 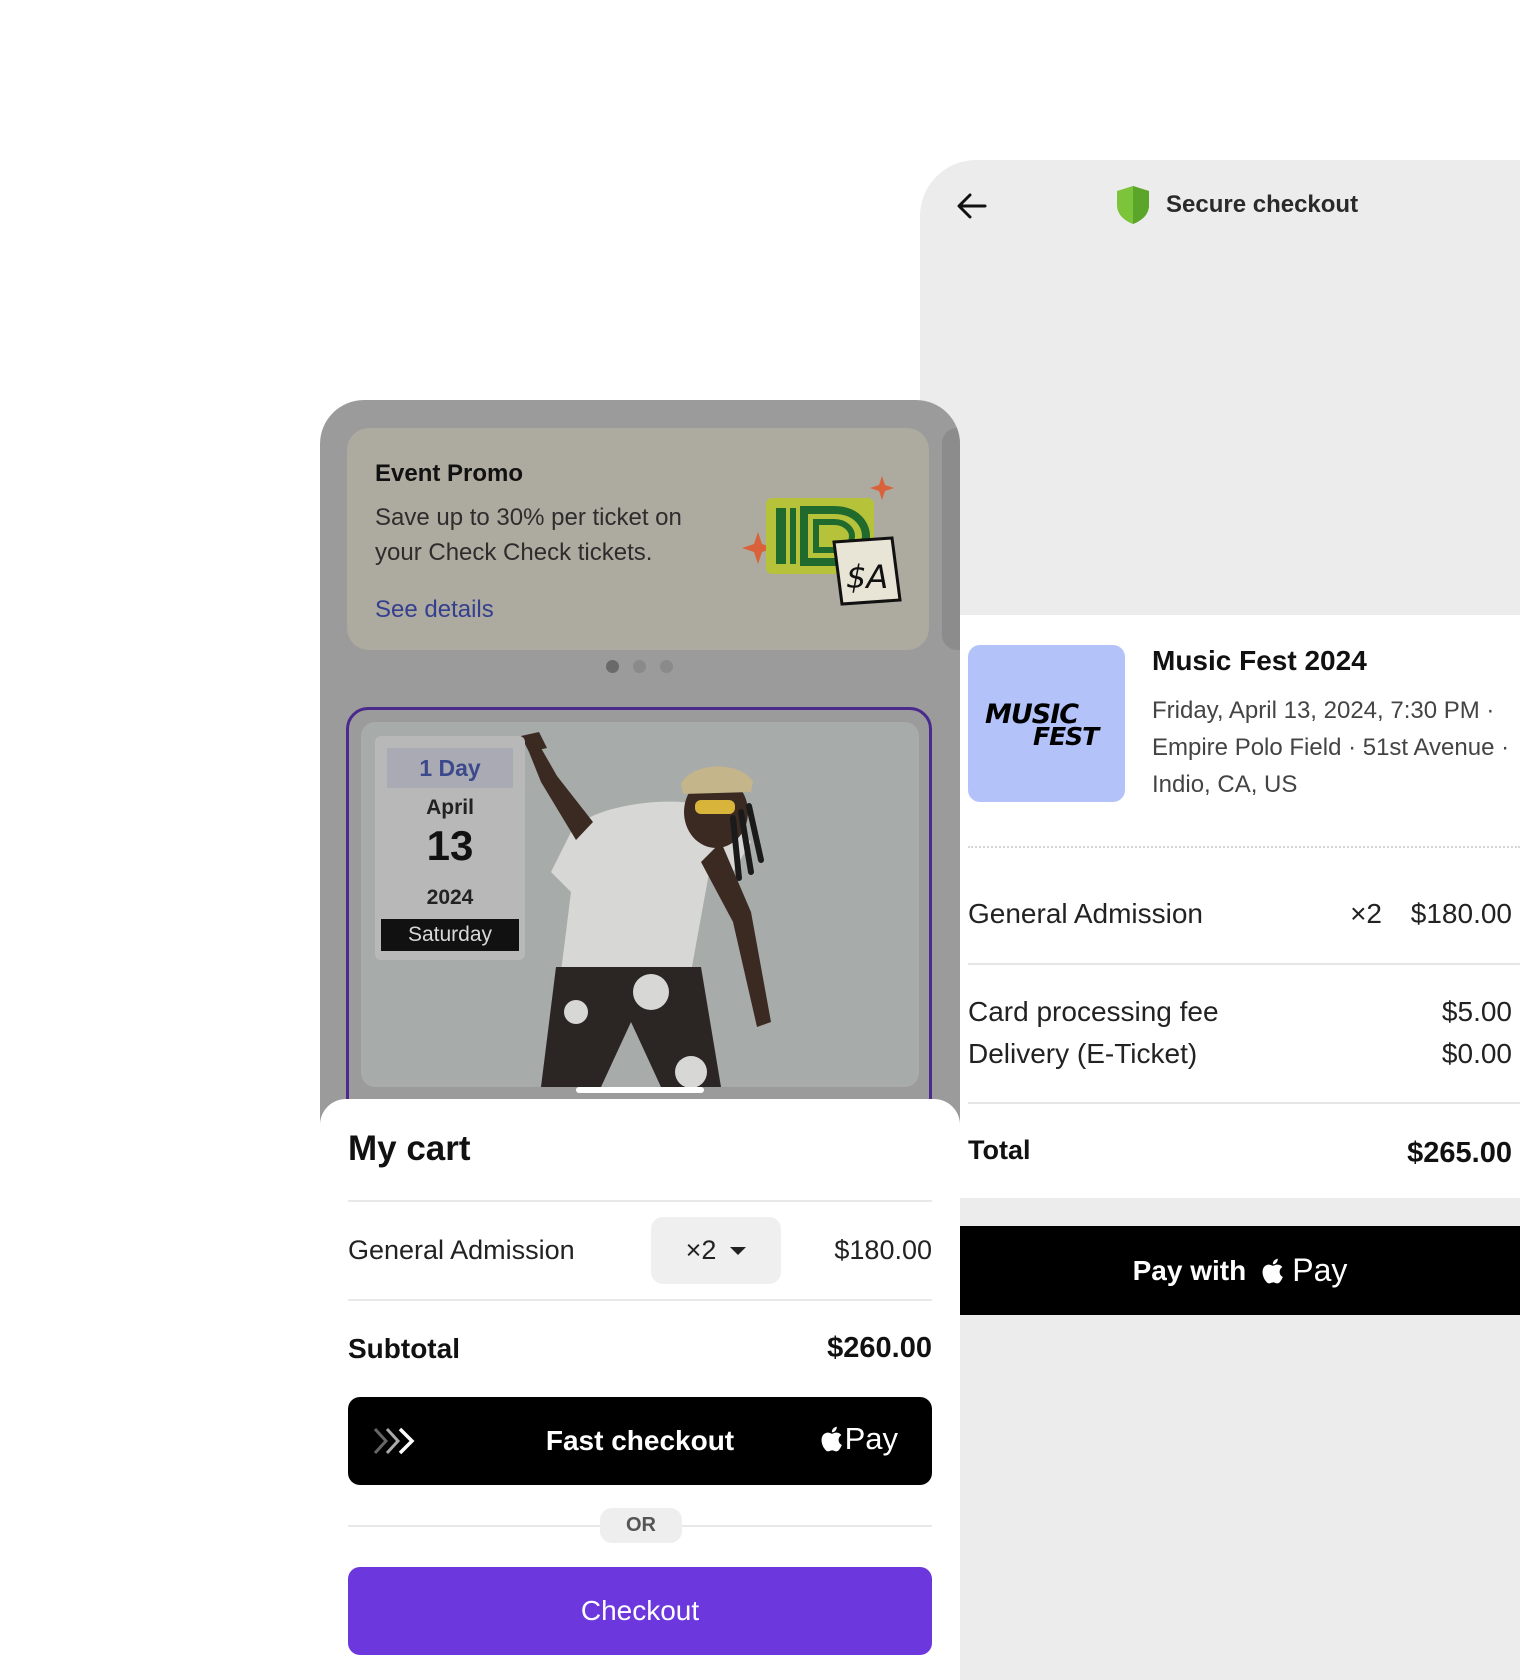 I want to click on cart-item-label: General Admission, so click(x=461, y=1250).